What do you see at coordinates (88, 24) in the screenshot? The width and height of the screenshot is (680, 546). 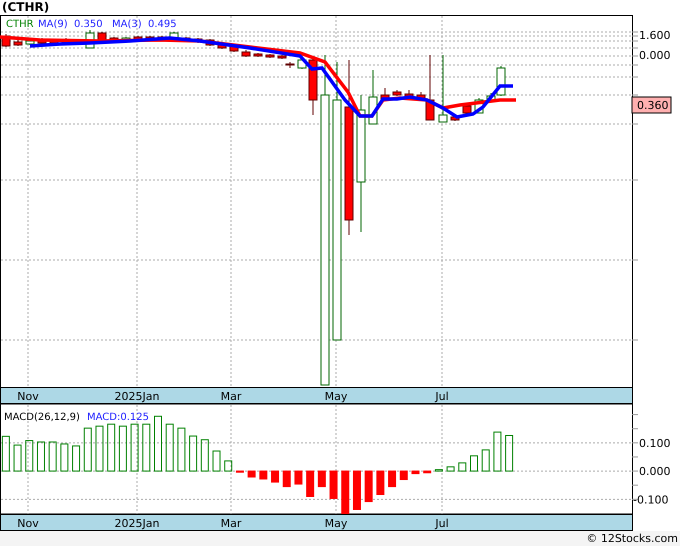 I see `legend-label: 0.350` at bounding box center [88, 24].